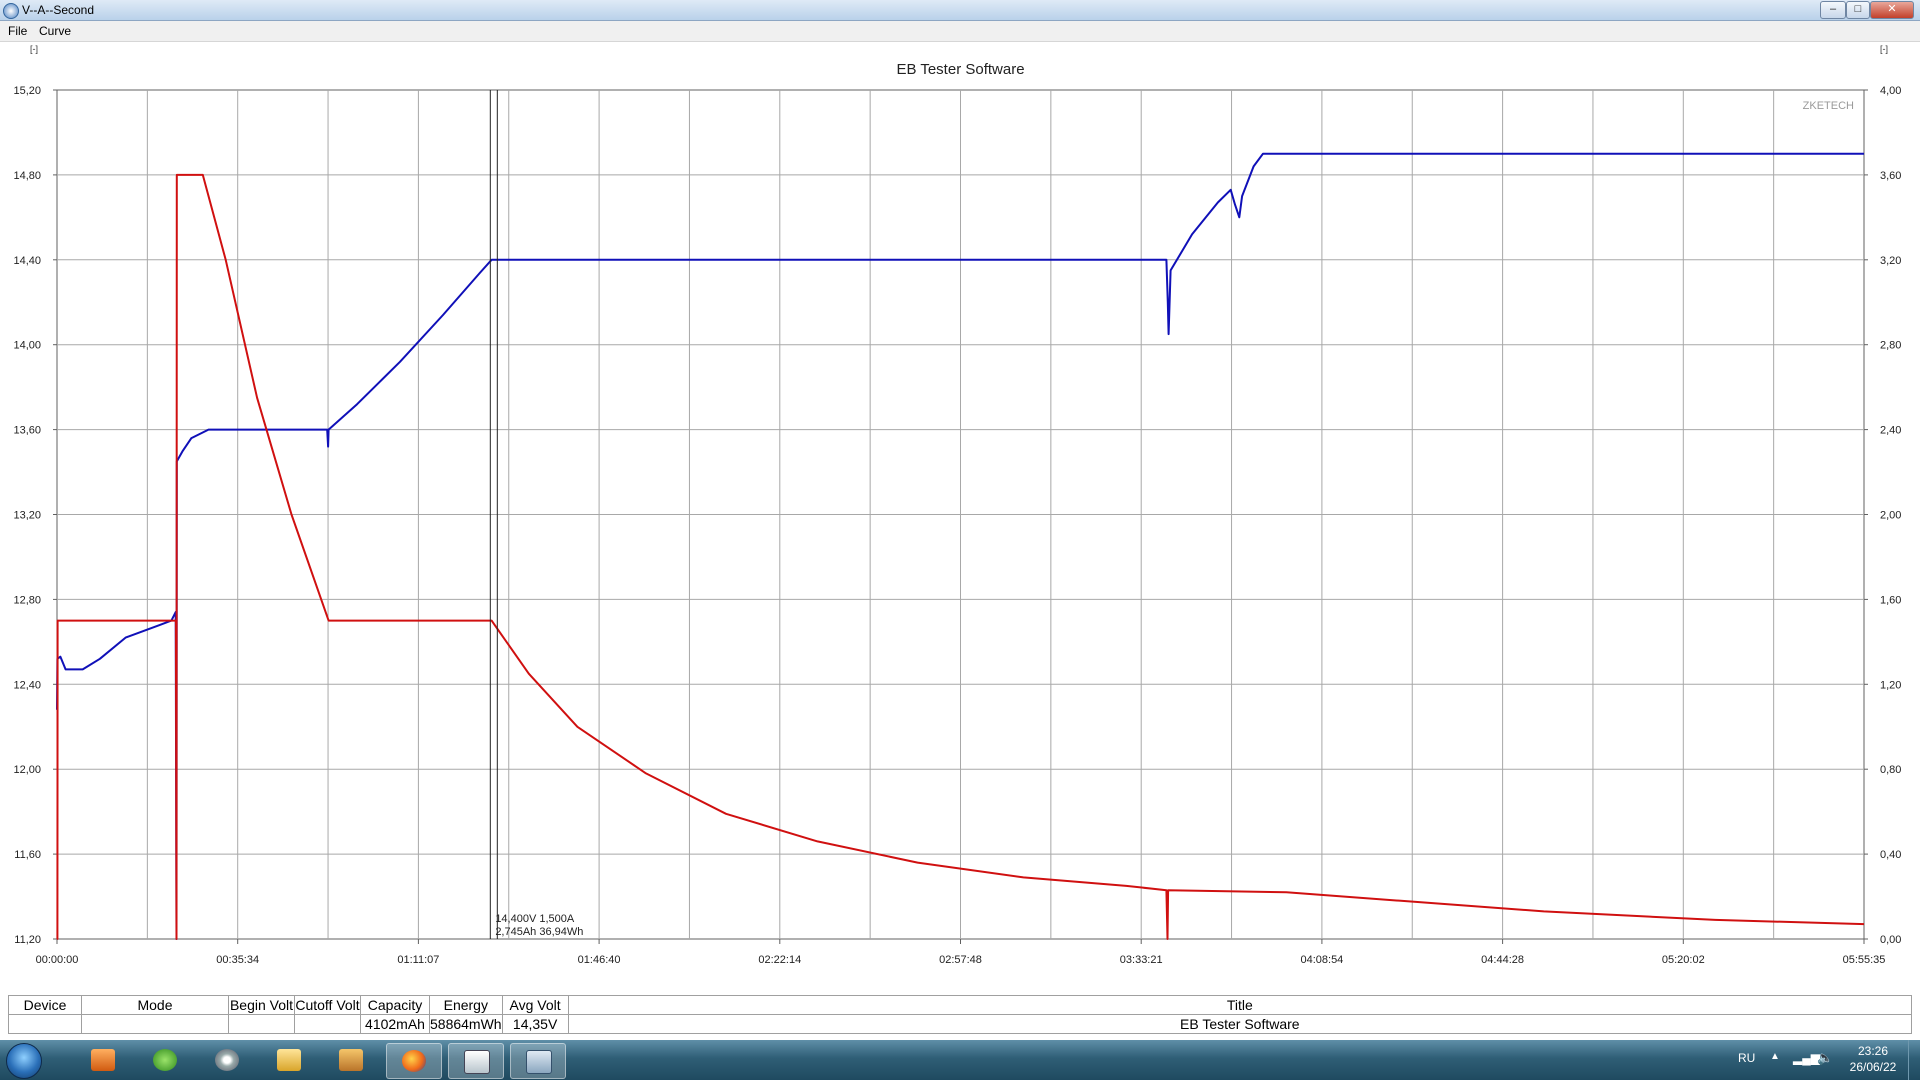 Image resolution: width=1920 pixels, height=1080 pixels. I want to click on window-titlebar: V--A--Second – □ ✕, so click(960, 10).